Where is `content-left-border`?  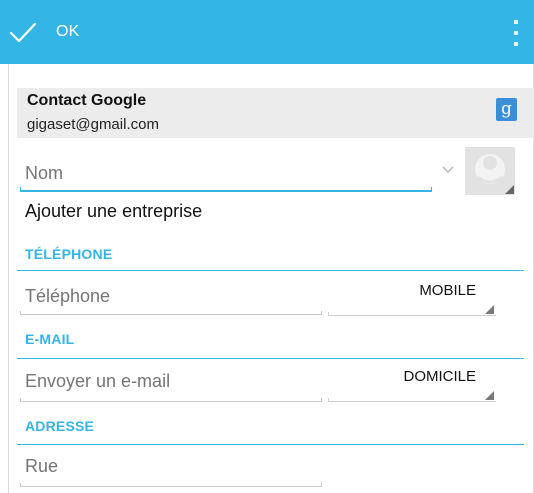
content-left-border is located at coordinates (8, 278).